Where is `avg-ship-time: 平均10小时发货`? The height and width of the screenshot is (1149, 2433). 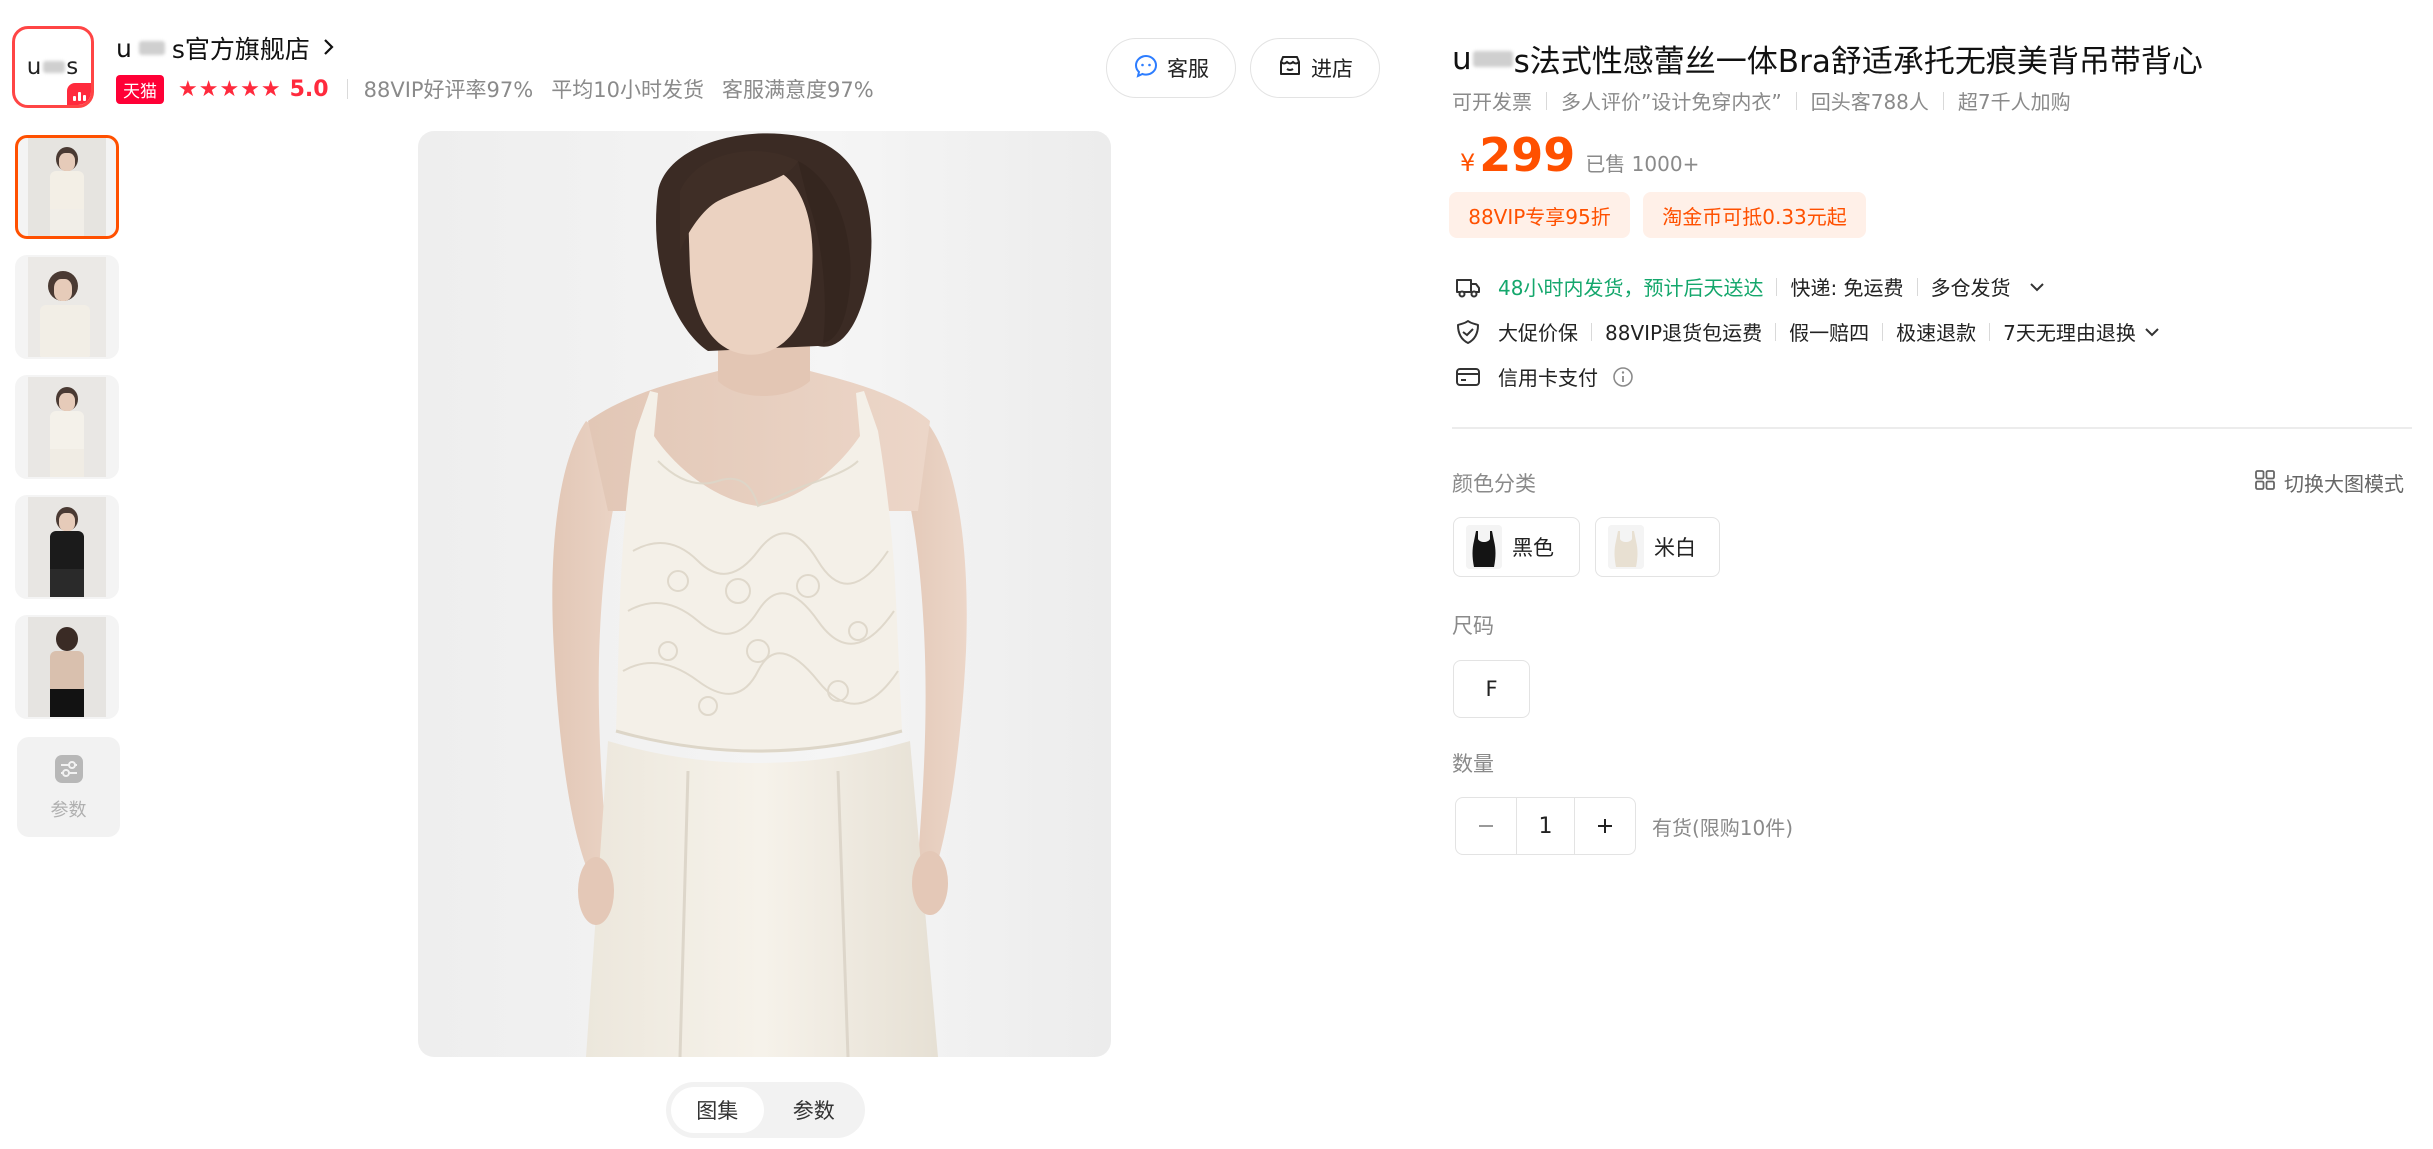 avg-ship-time: 平均10小时发货 is located at coordinates (627, 90).